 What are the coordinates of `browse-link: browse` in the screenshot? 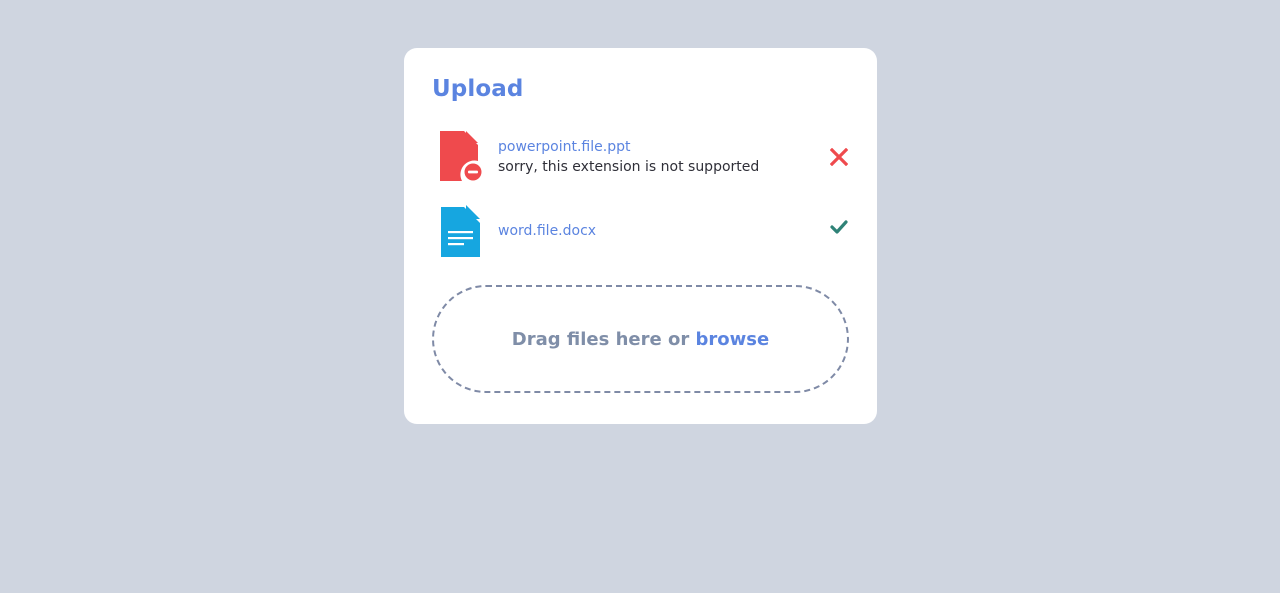 It's located at (733, 339).